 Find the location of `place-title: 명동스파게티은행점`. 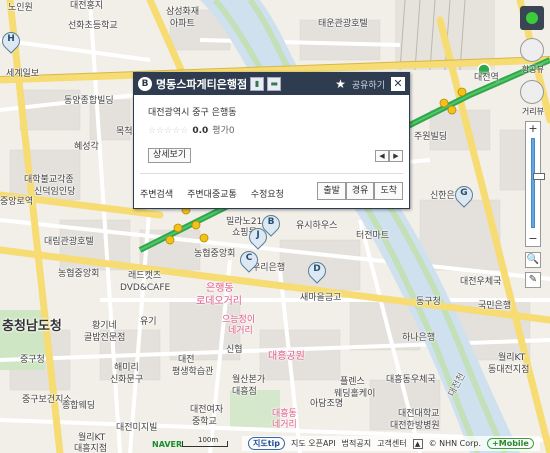

place-title: 명동스파게티은행점 is located at coordinates (201, 84).